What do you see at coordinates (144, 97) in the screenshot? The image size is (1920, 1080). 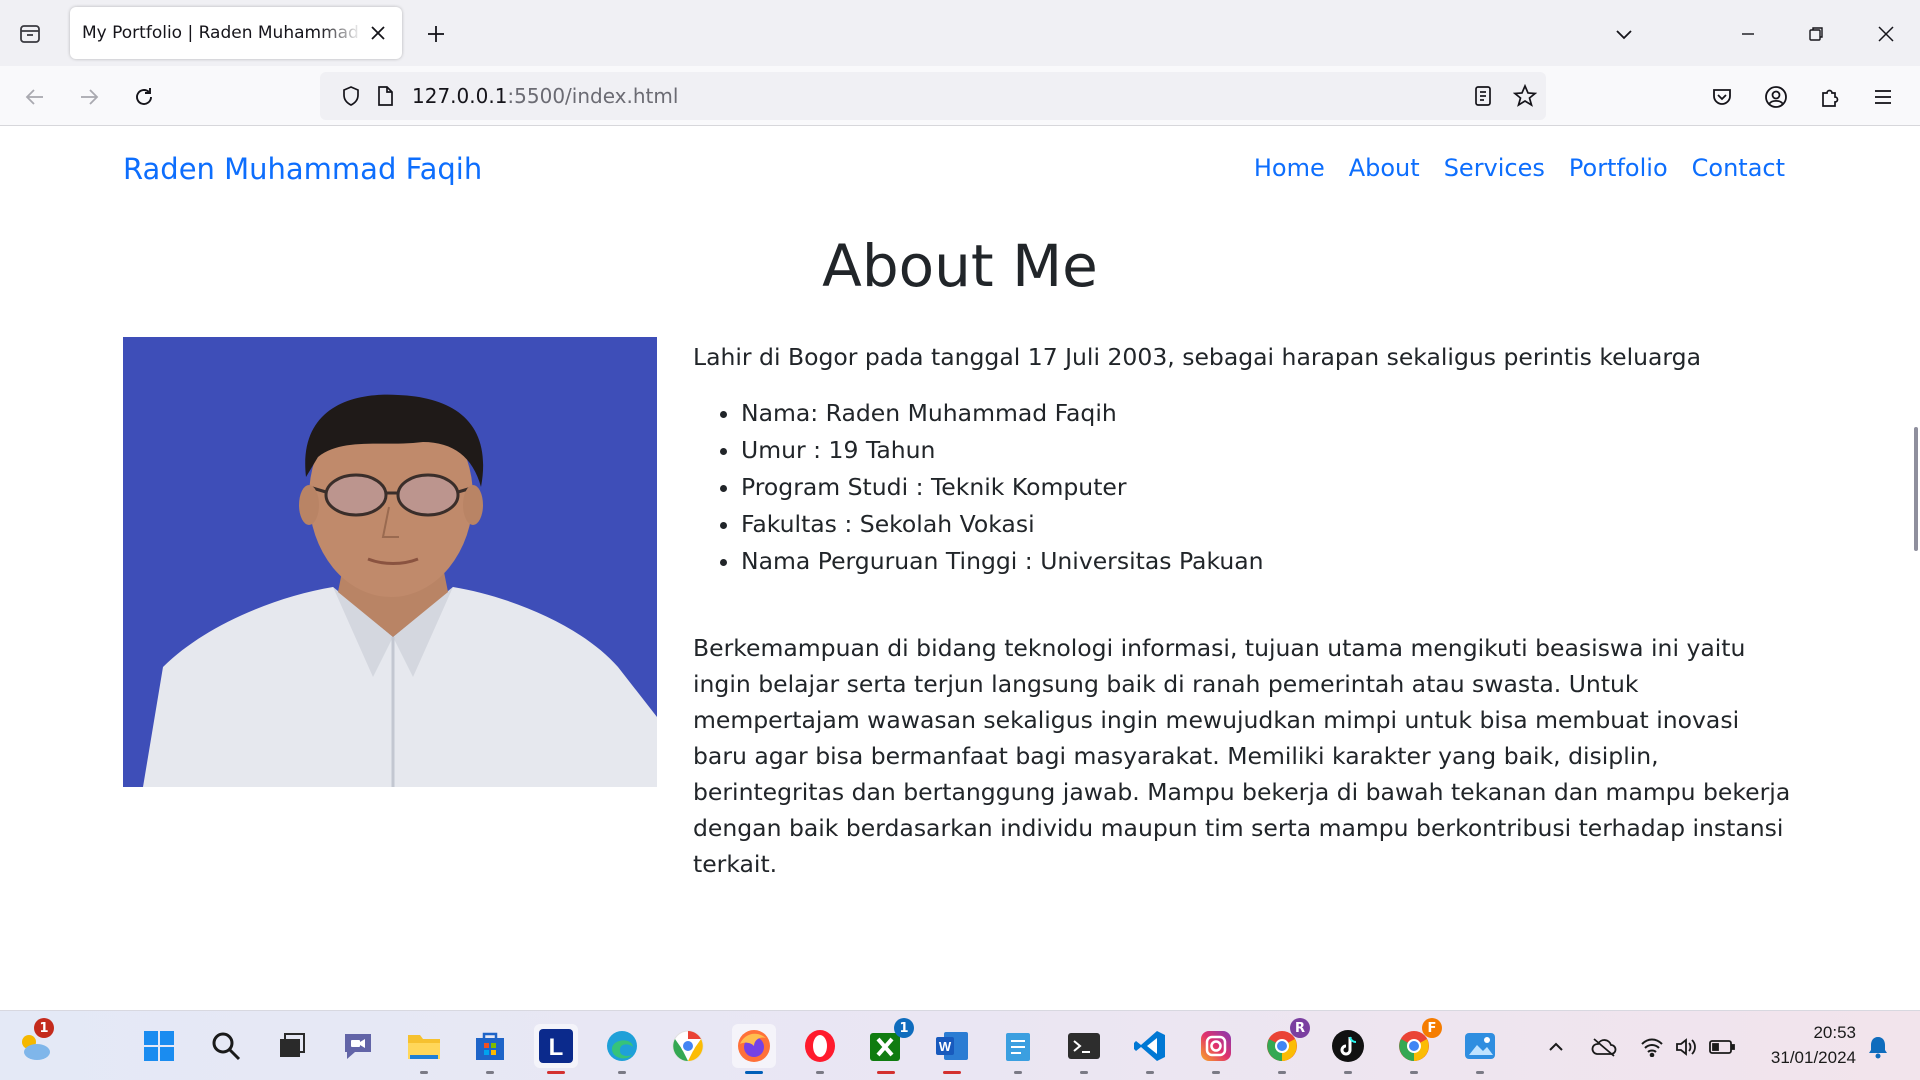 I see `reload-icon` at bounding box center [144, 97].